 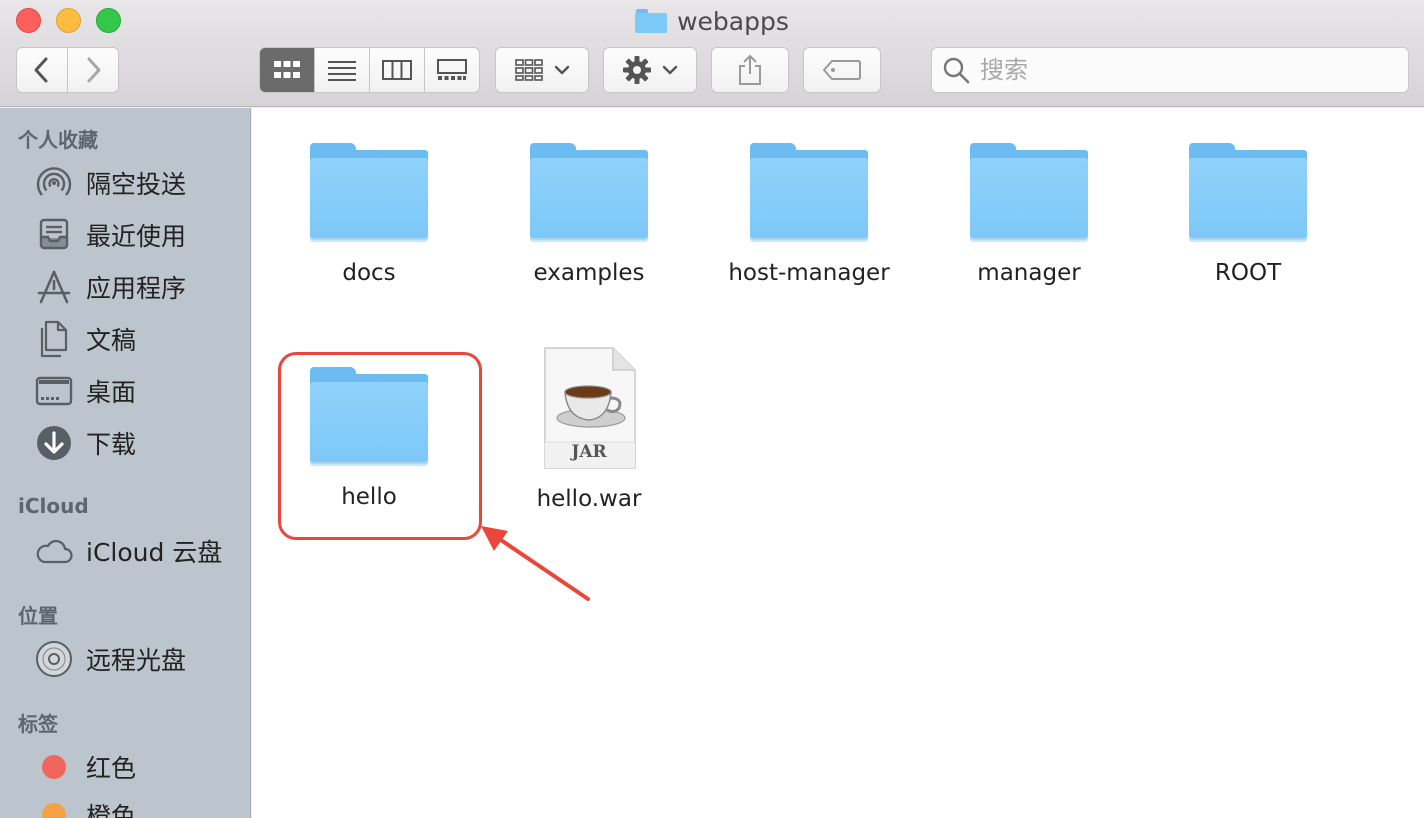 What do you see at coordinates (136, 660) in the screenshot?
I see `sidebar-item-label: 远程光盘` at bounding box center [136, 660].